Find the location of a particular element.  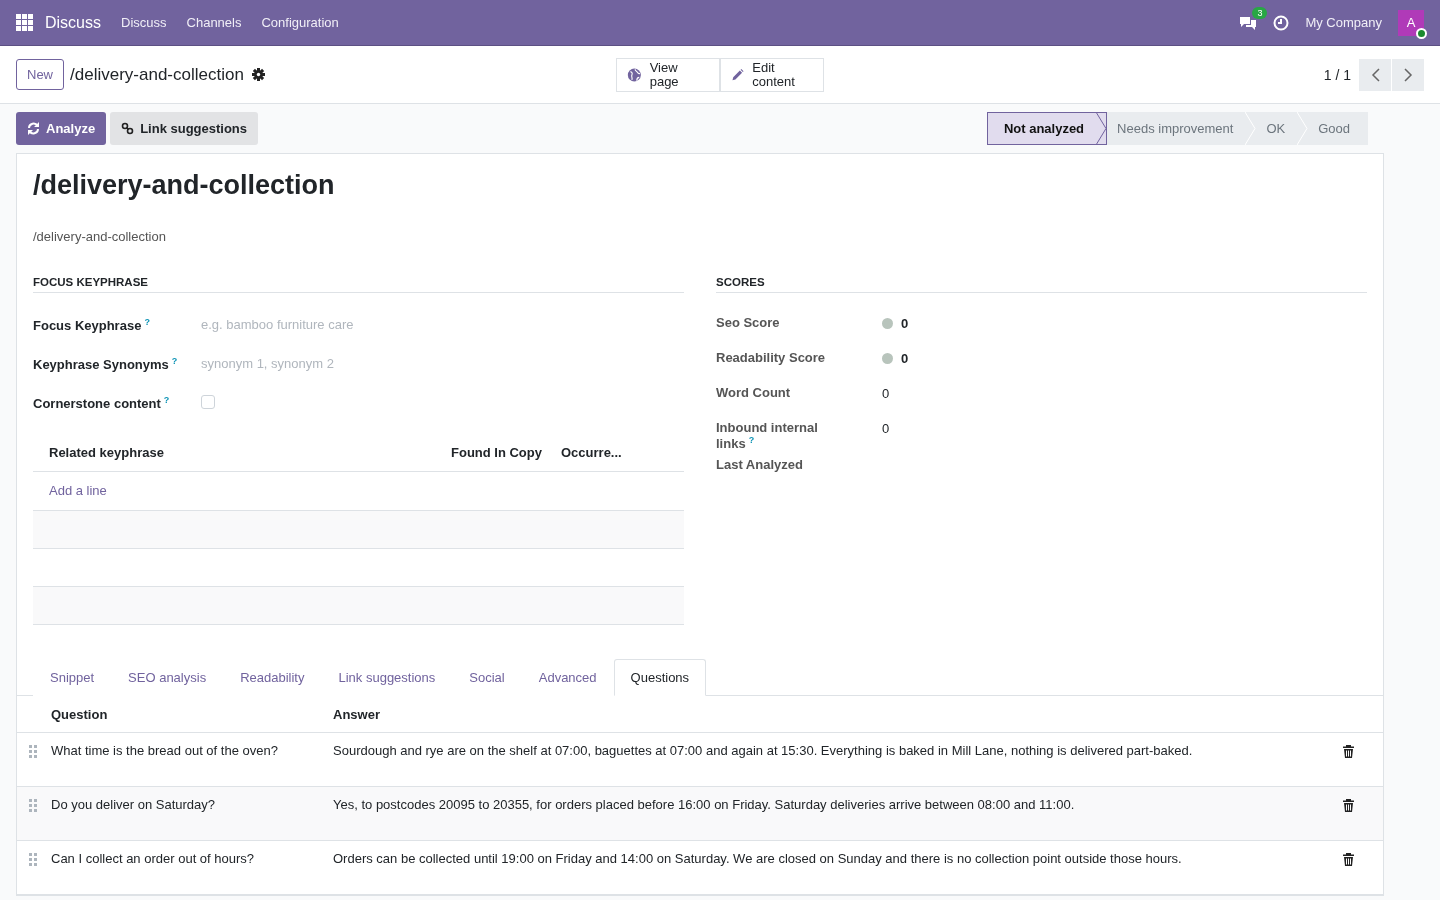

view-page-button: View page is located at coordinates (668, 74).